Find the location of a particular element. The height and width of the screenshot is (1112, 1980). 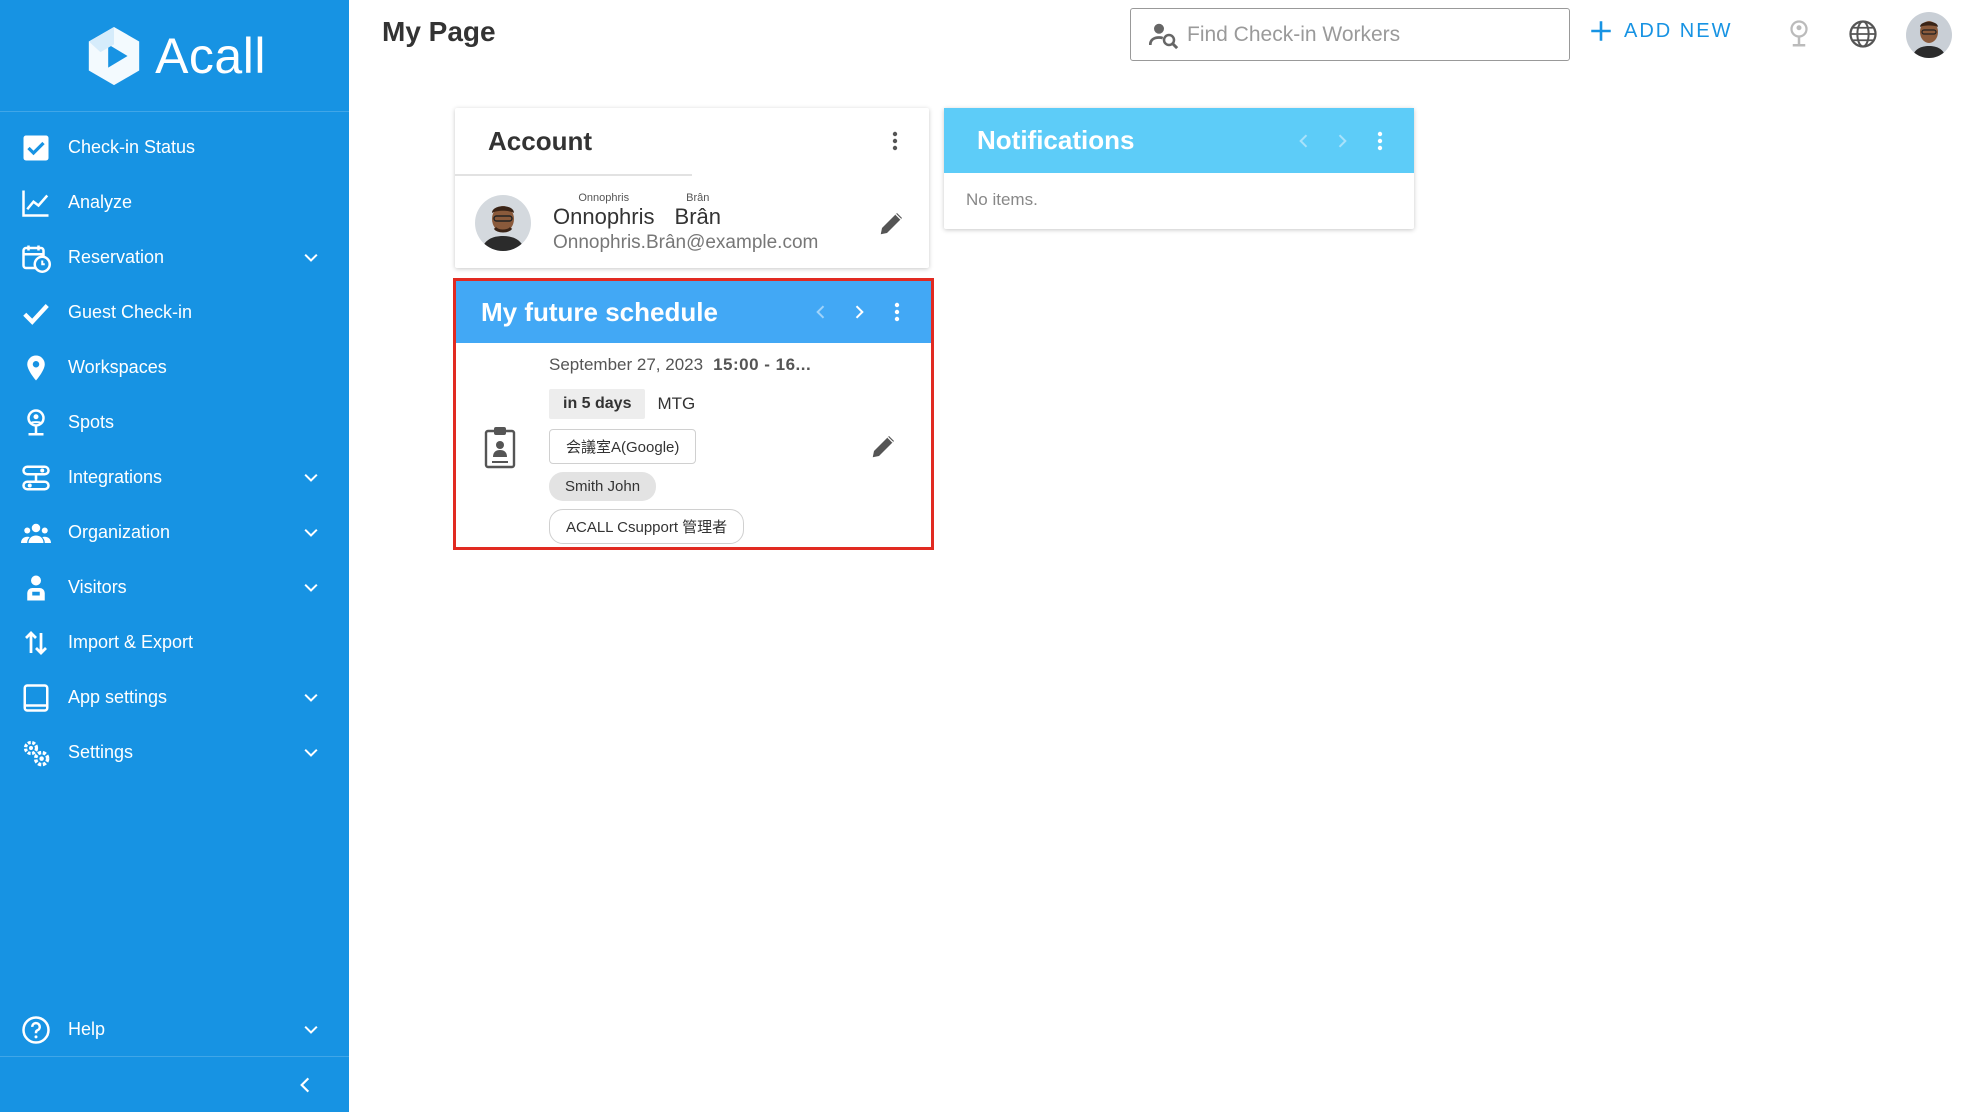

clipboard-person-icon is located at coordinates (500, 448).